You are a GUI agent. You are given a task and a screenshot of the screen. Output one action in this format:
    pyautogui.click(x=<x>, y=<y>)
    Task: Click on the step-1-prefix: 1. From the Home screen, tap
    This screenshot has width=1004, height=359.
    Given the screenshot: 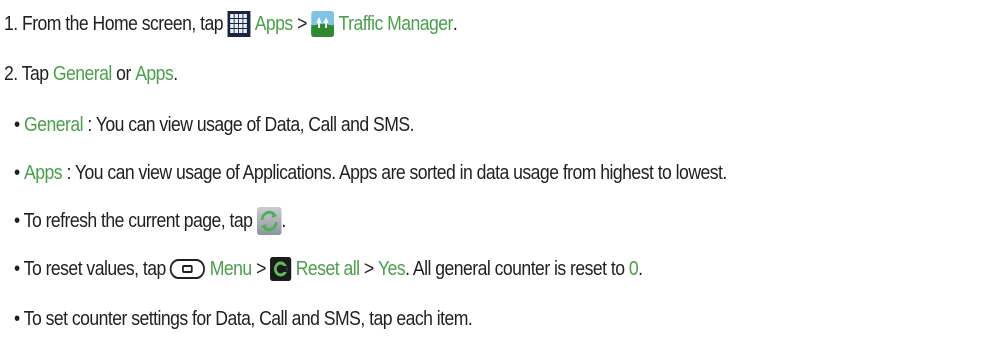 What is the action you would take?
    pyautogui.click(x=114, y=23)
    